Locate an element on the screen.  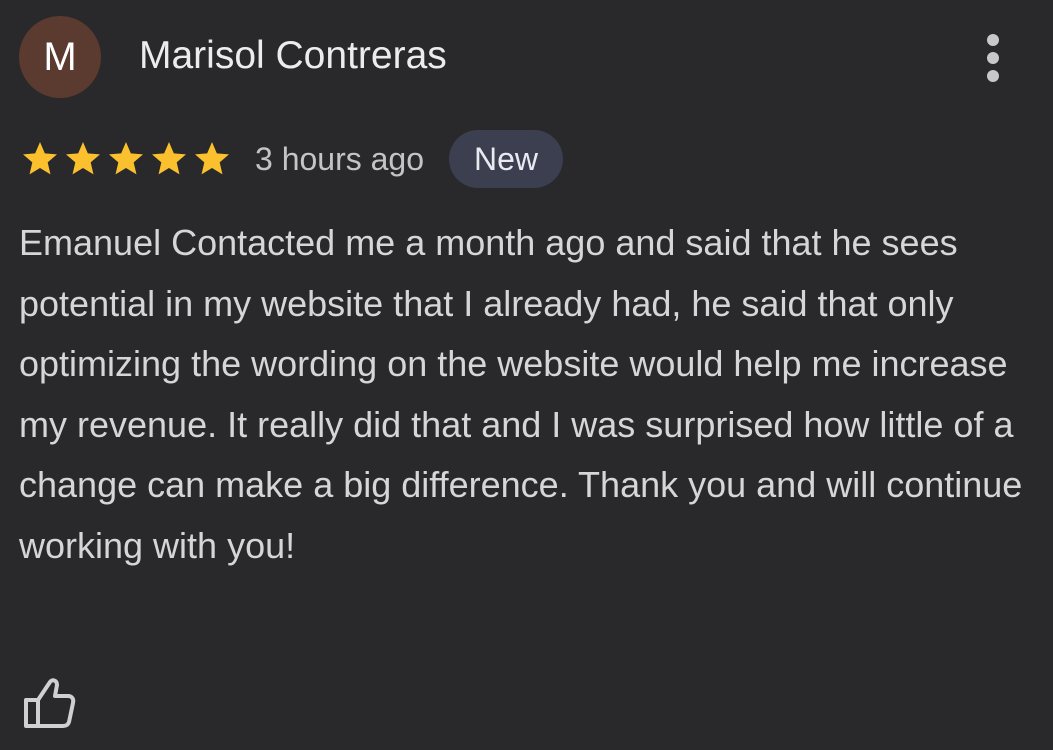
avatar-initial: M is located at coordinates (60, 57).